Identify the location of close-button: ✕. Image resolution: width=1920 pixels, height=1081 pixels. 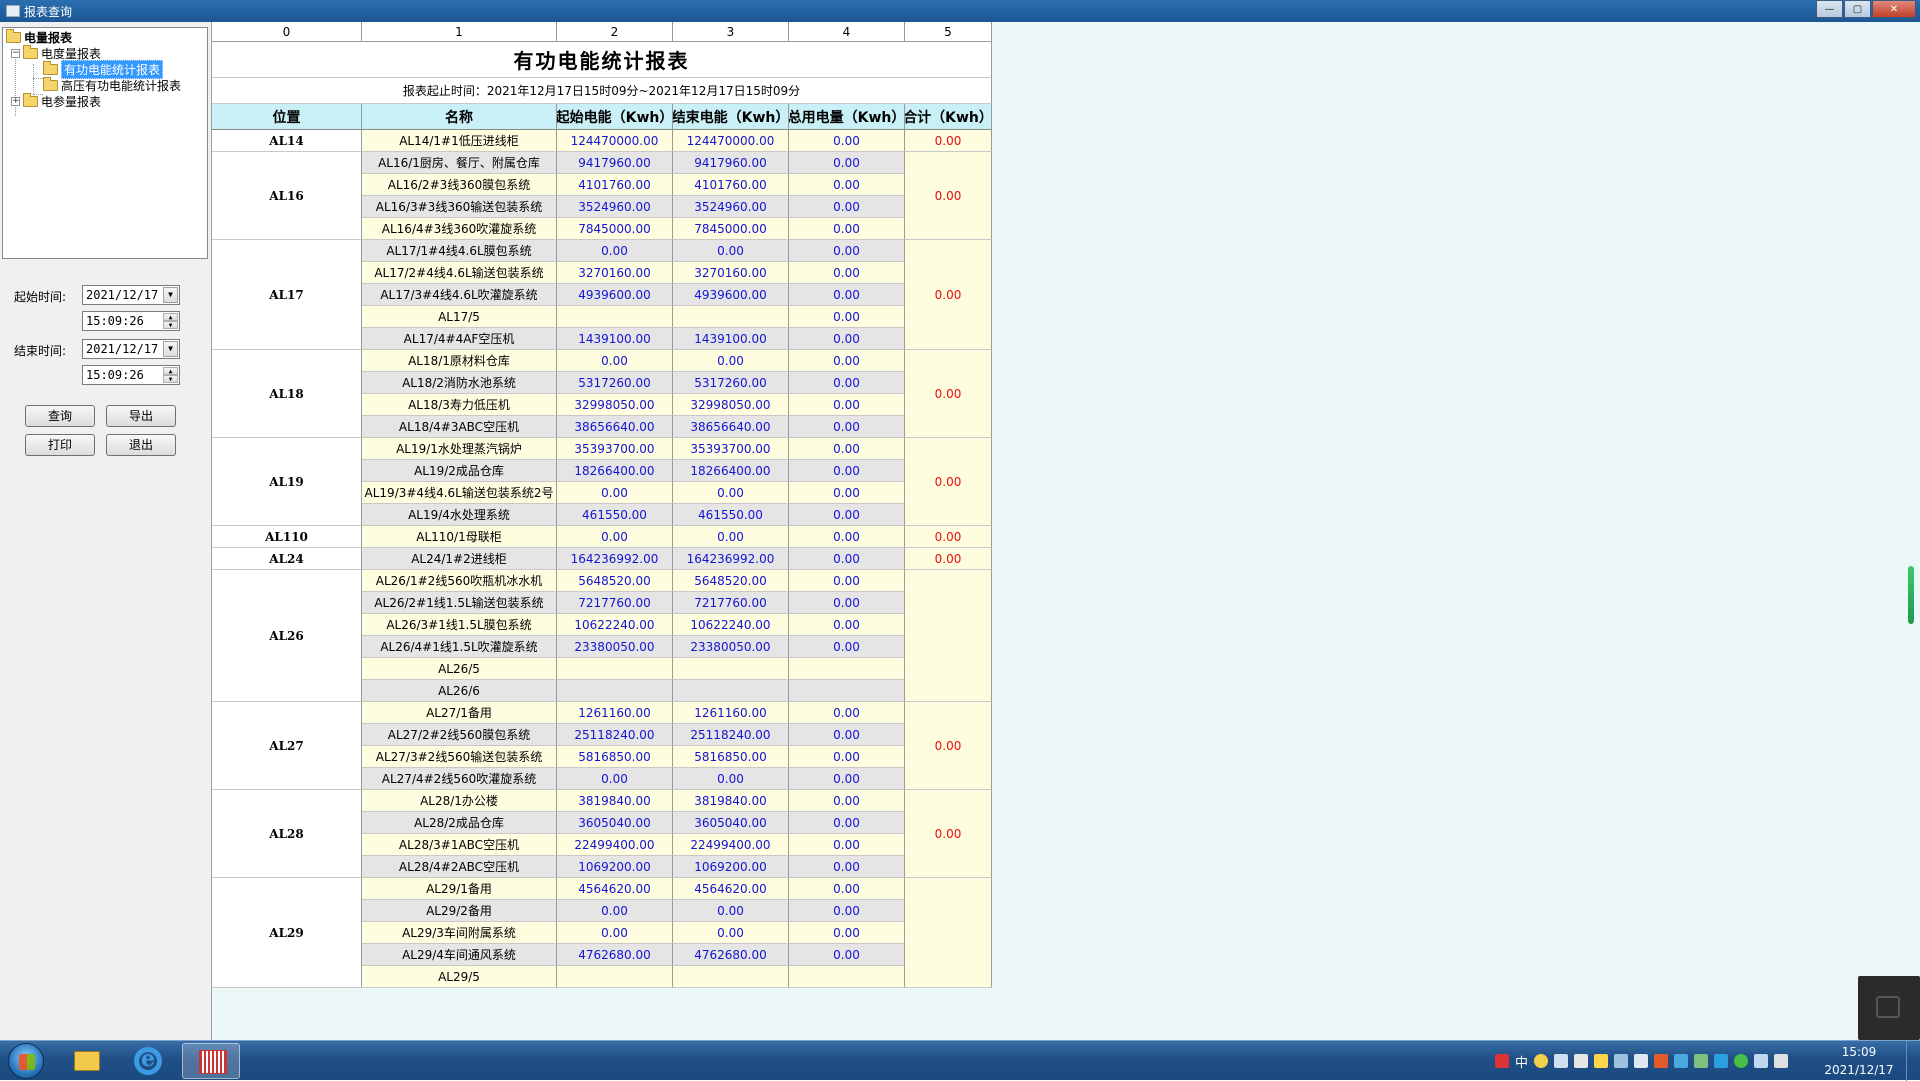
(1894, 9).